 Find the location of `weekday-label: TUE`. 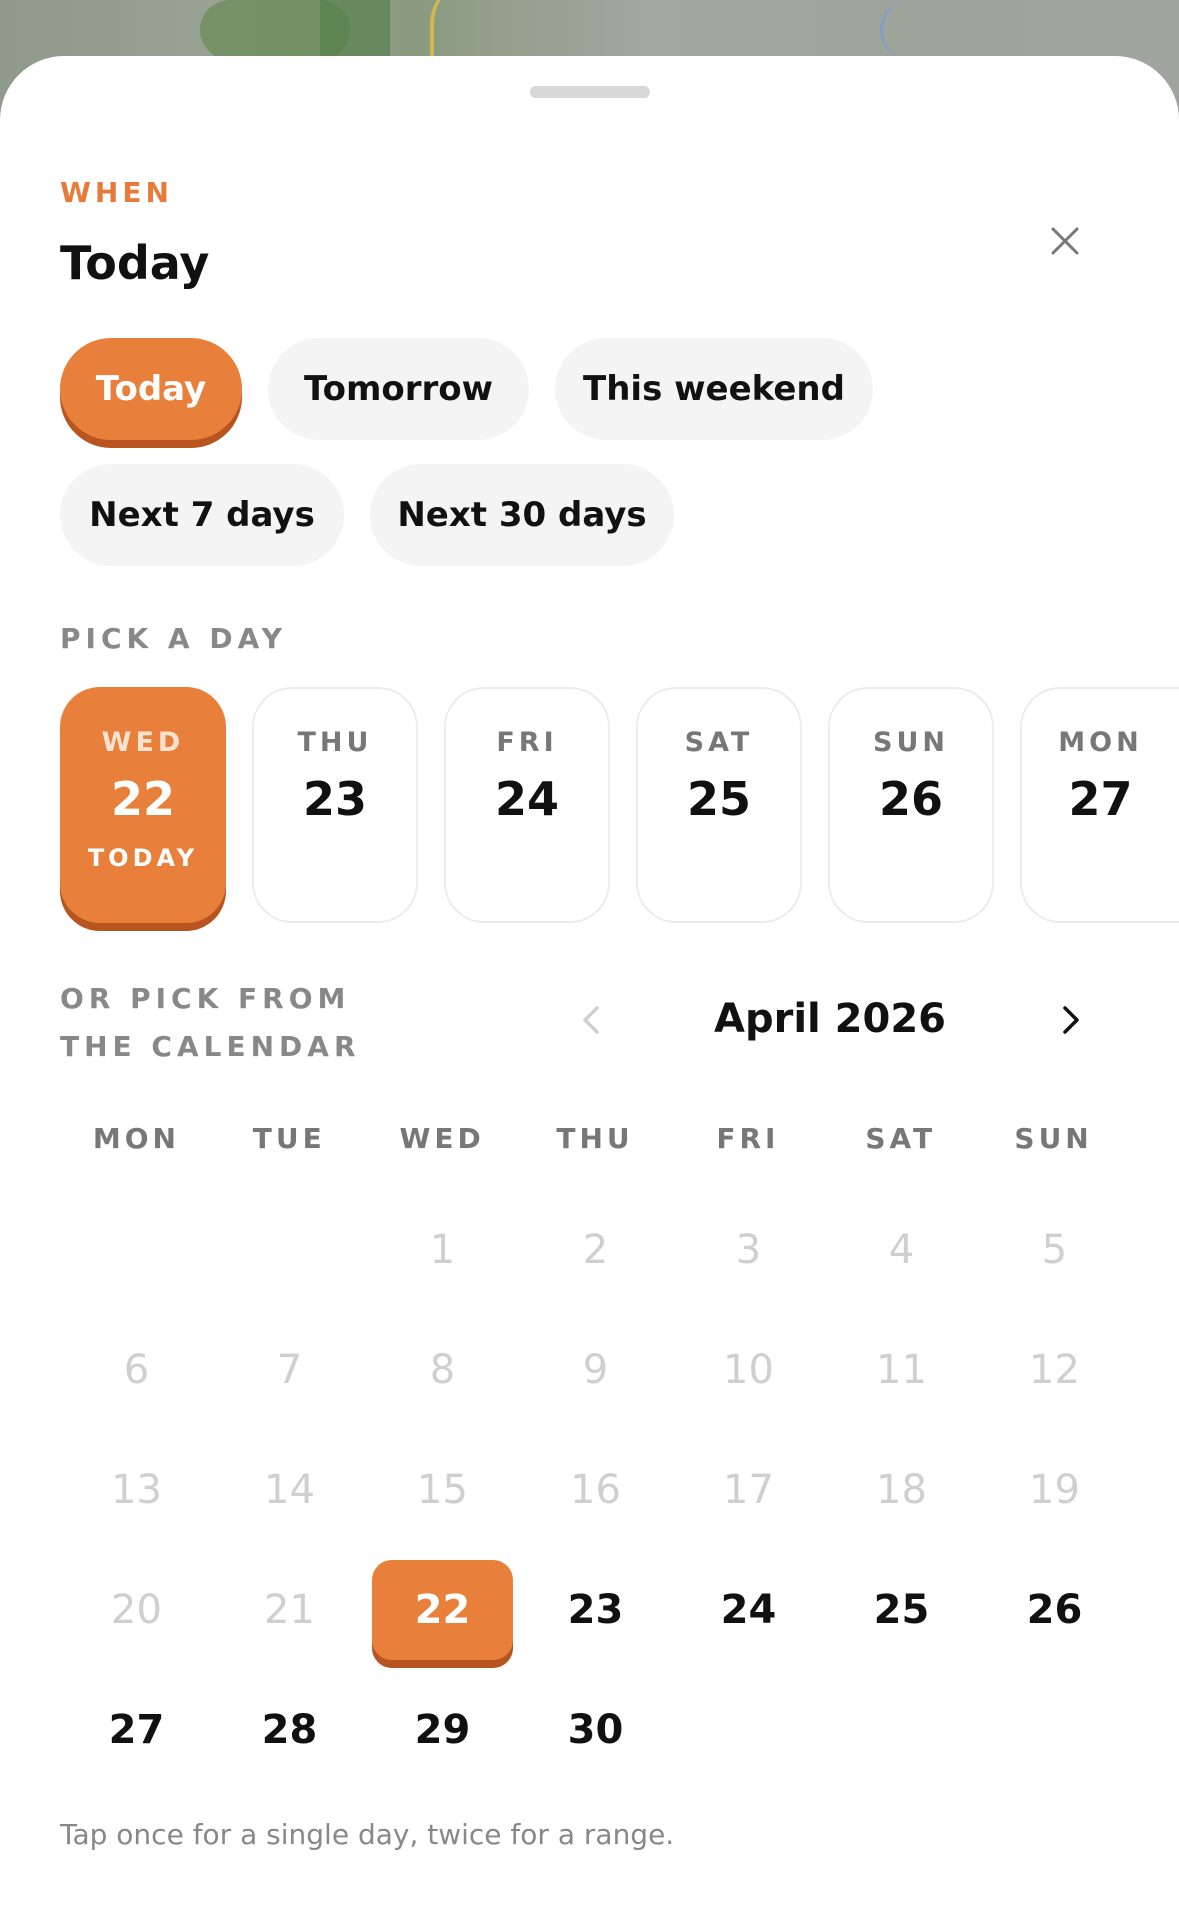

weekday-label: TUE is located at coordinates (289, 1138).